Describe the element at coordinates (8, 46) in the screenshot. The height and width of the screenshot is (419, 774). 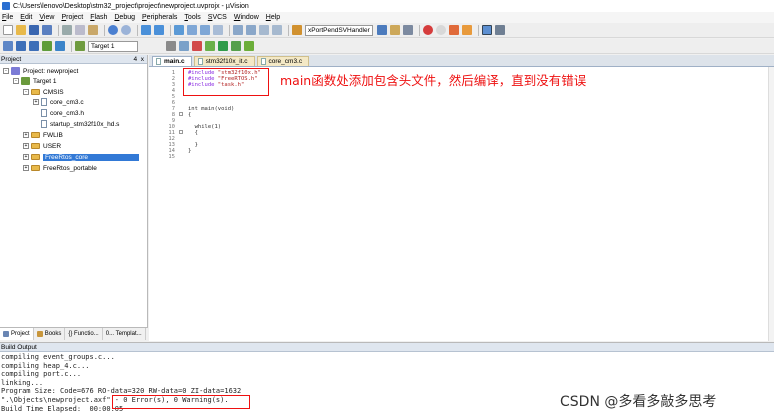
I see `translate-icon` at that location.